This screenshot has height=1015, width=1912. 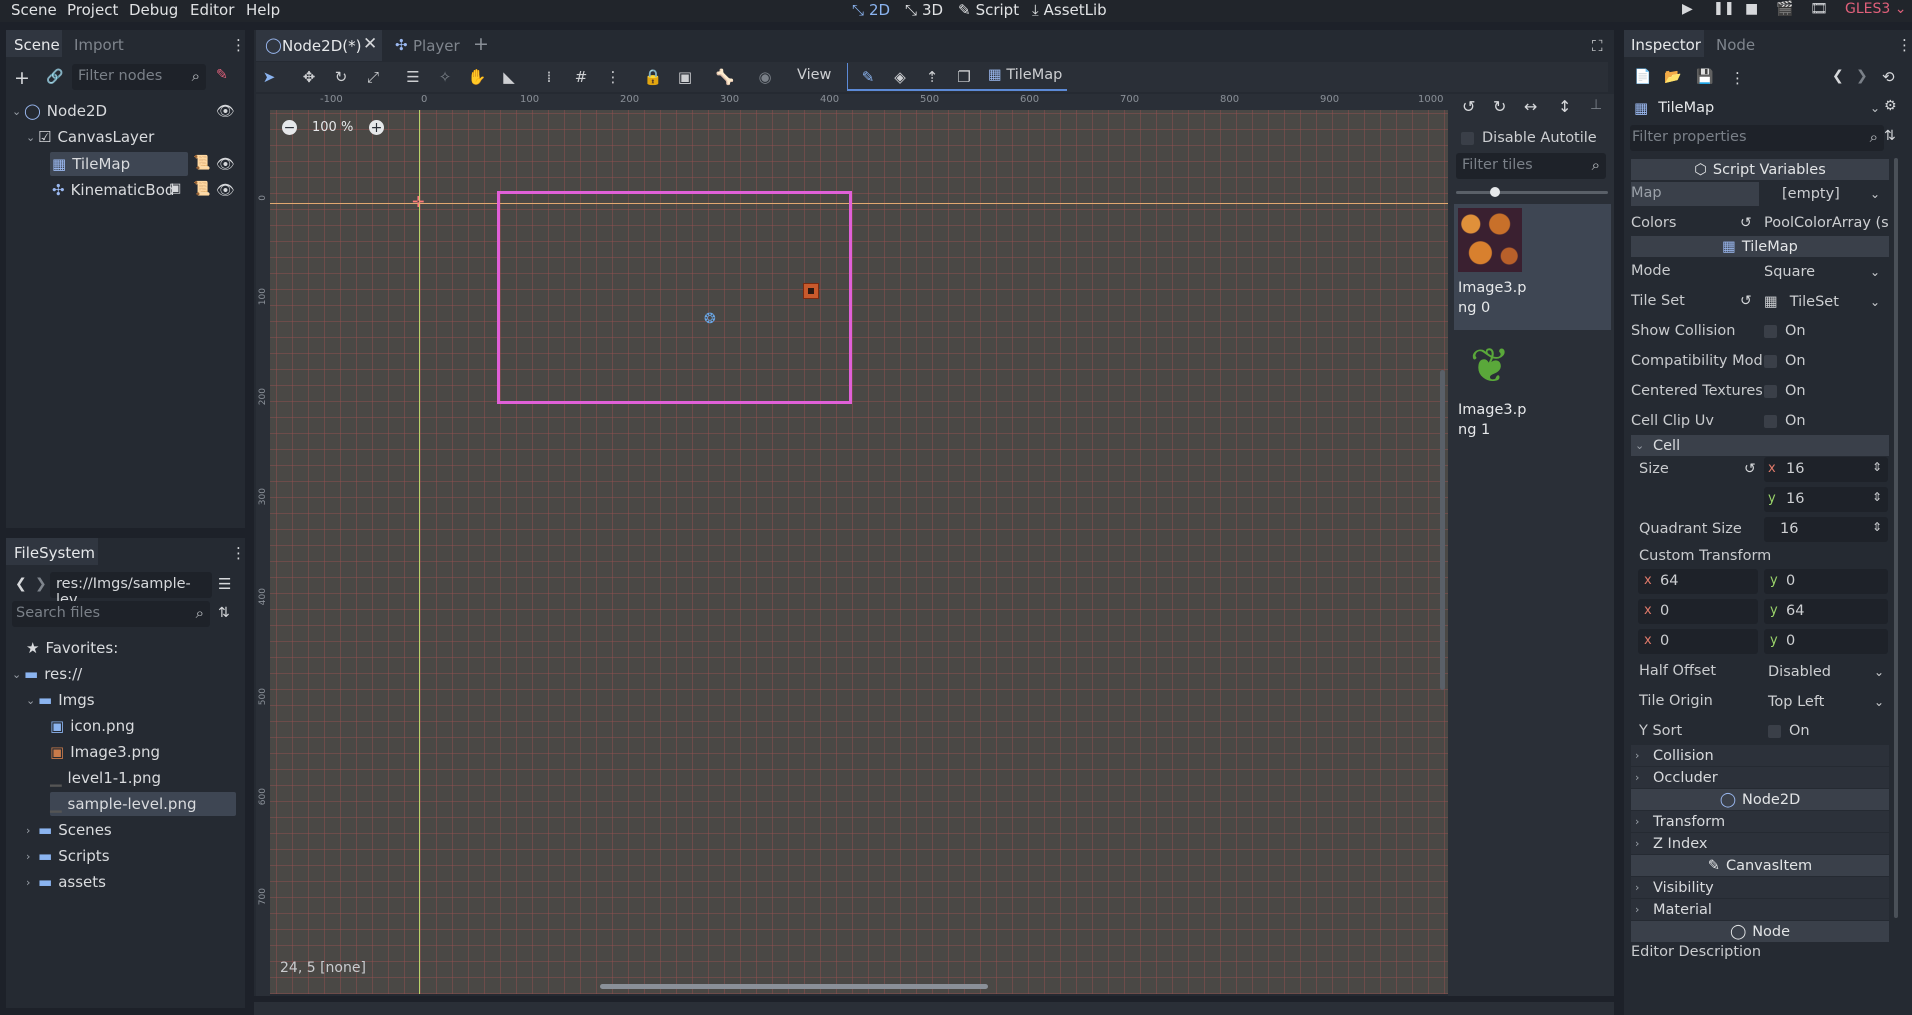 What do you see at coordinates (373, 77) in the screenshot?
I see `scale-tool-icon: ⤢` at bounding box center [373, 77].